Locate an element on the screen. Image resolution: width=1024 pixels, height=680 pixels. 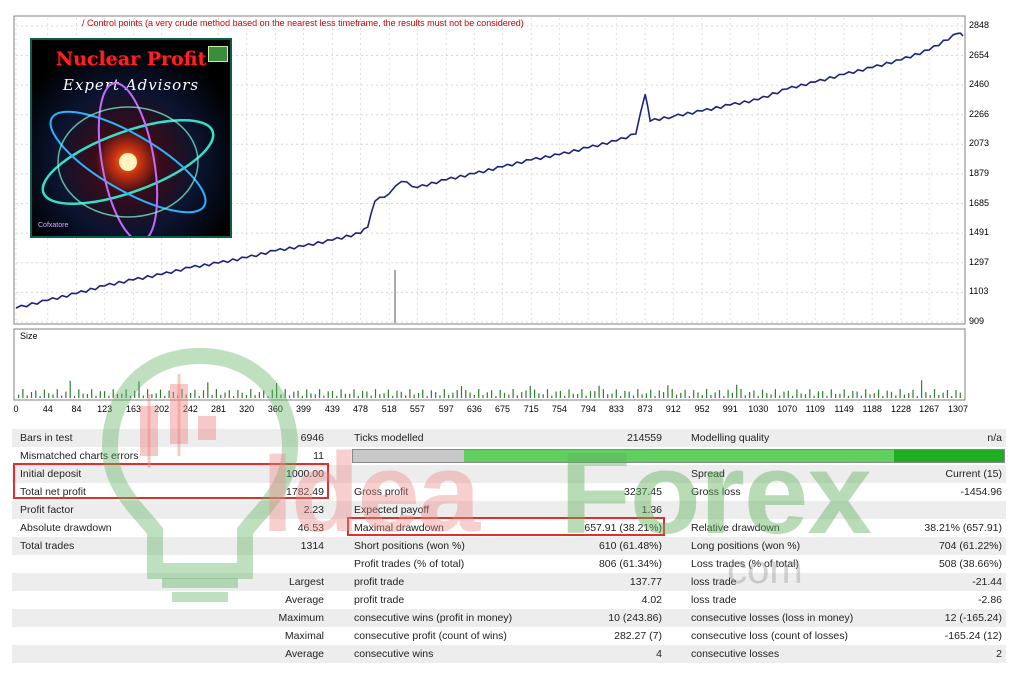
x-tick-label: 399 is located at coordinates (304, 409).